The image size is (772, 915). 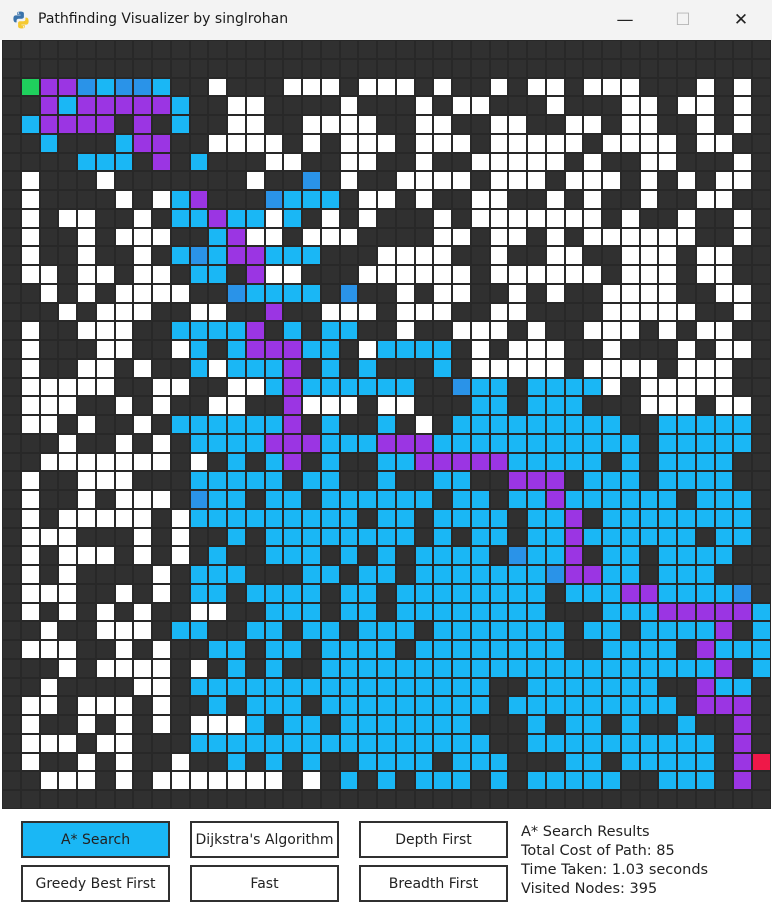 What do you see at coordinates (274, 199) in the screenshot?
I see `grid-cell-frontier` at bounding box center [274, 199].